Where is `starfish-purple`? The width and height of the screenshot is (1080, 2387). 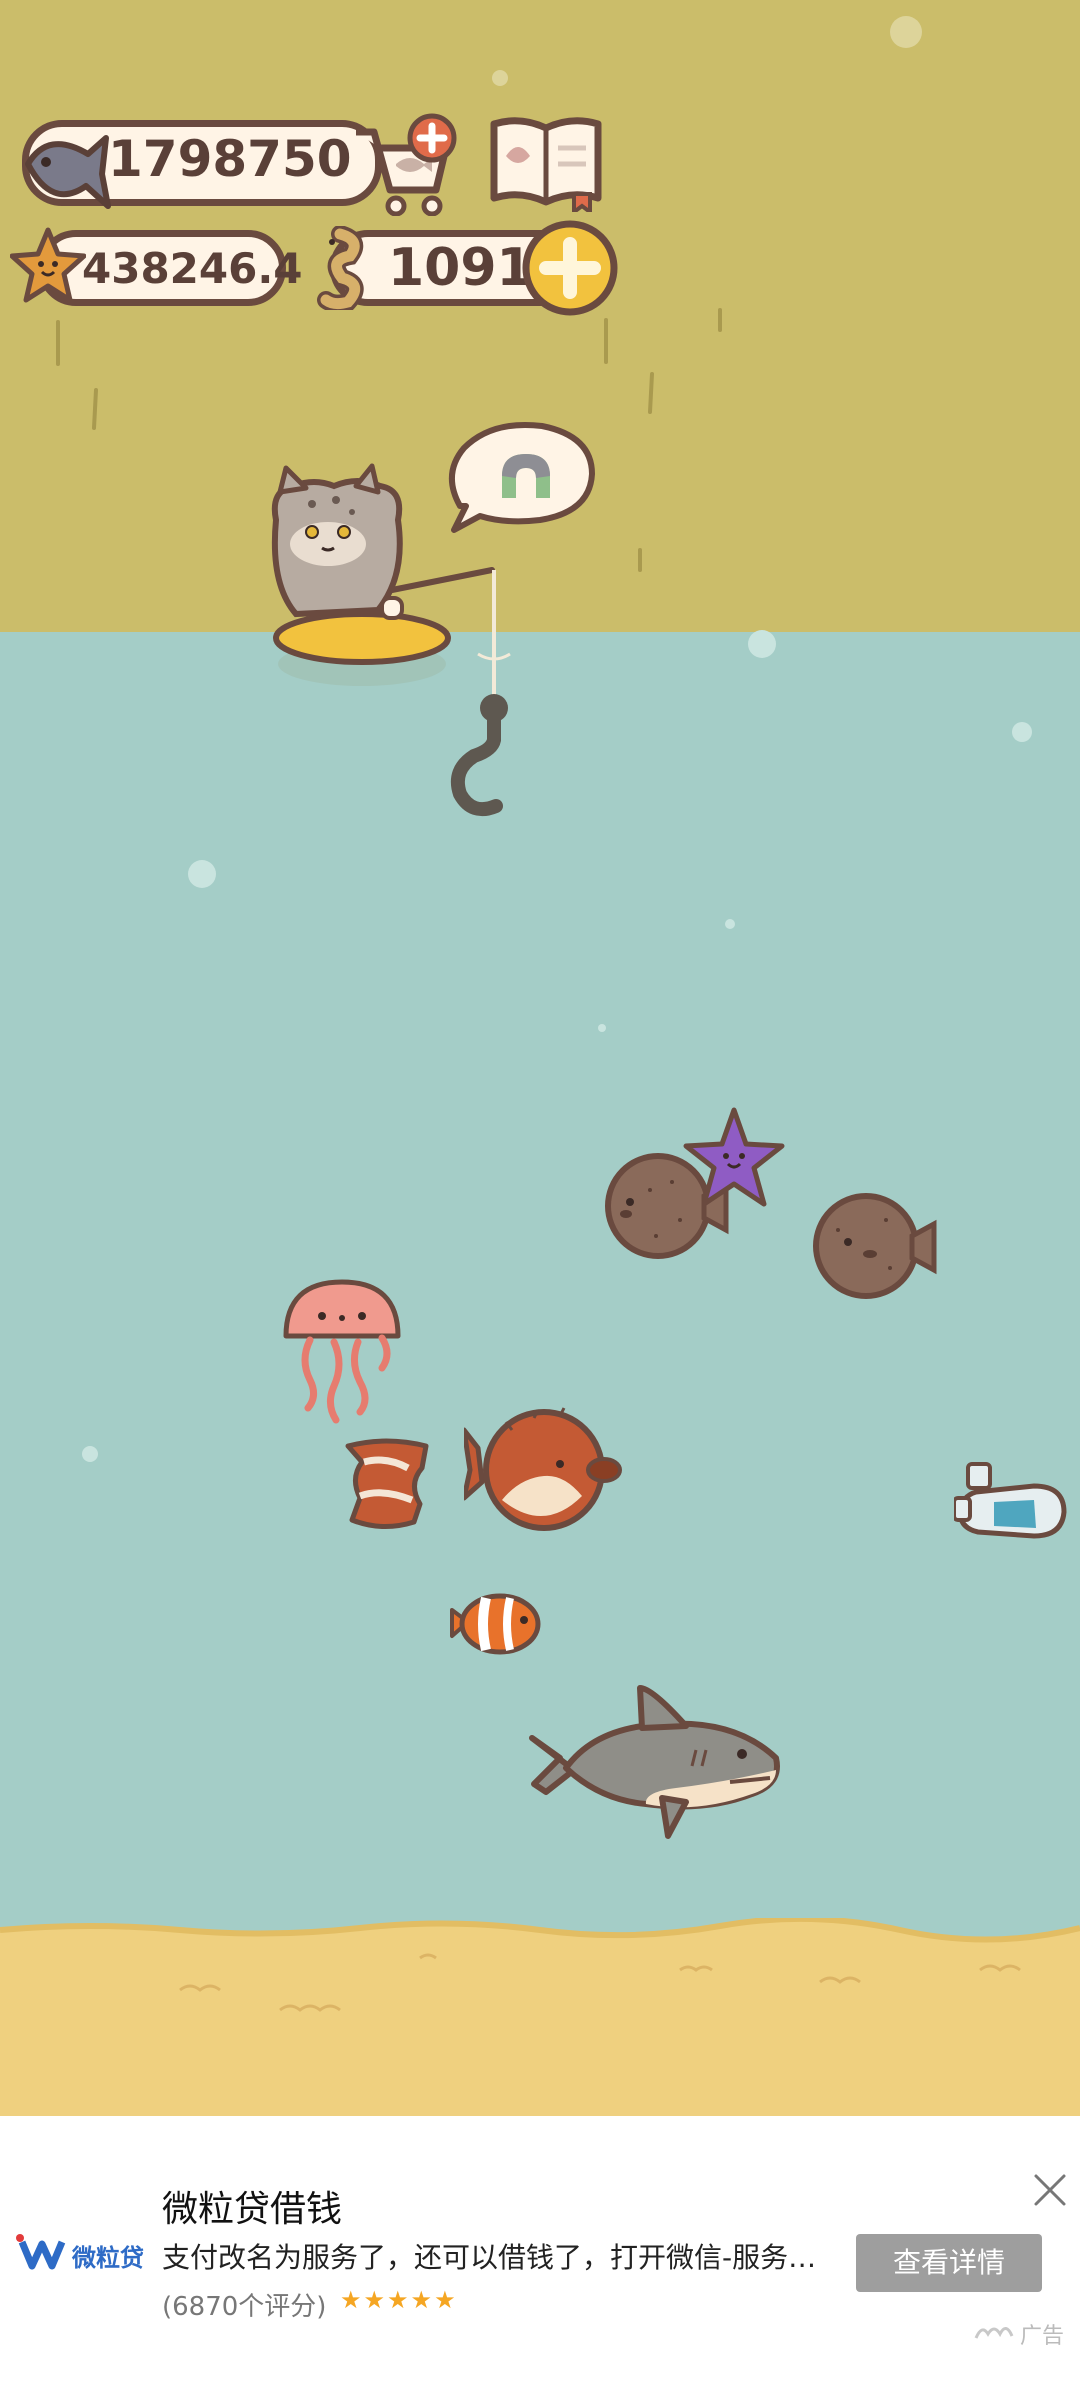
starfish-purple is located at coordinates (734, 1158).